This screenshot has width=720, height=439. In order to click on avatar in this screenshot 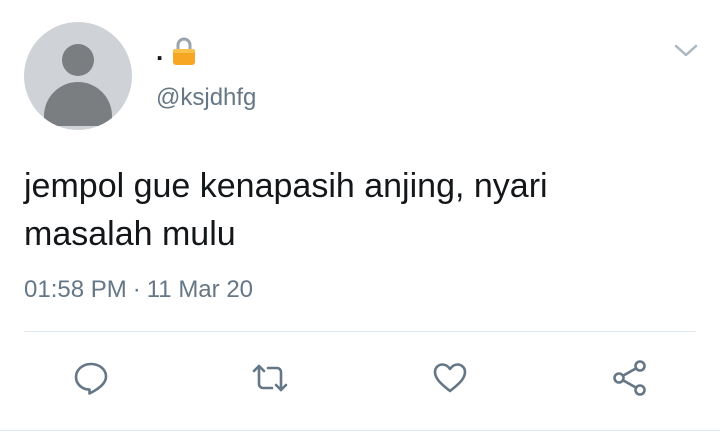, I will do `click(78, 76)`.